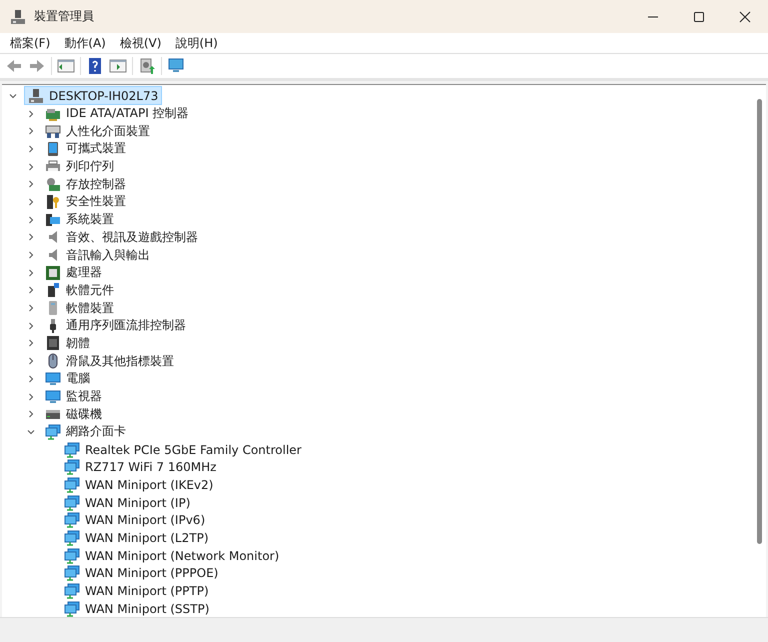 This screenshot has height=642, width=768. What do you see at coordinates (67, 379) in the screenshot?
I see `tree-item: 電腦` at bounding box center [67, 379].